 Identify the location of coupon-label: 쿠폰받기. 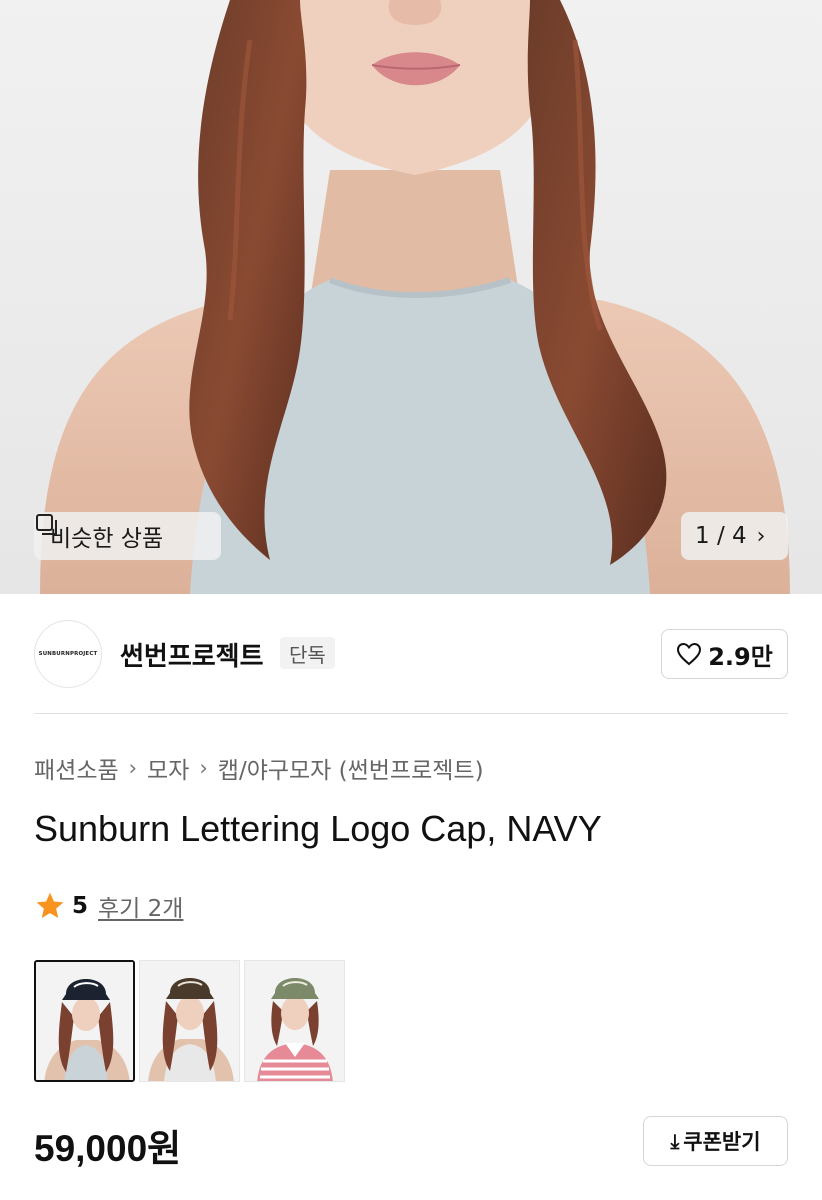
(722, 1142).